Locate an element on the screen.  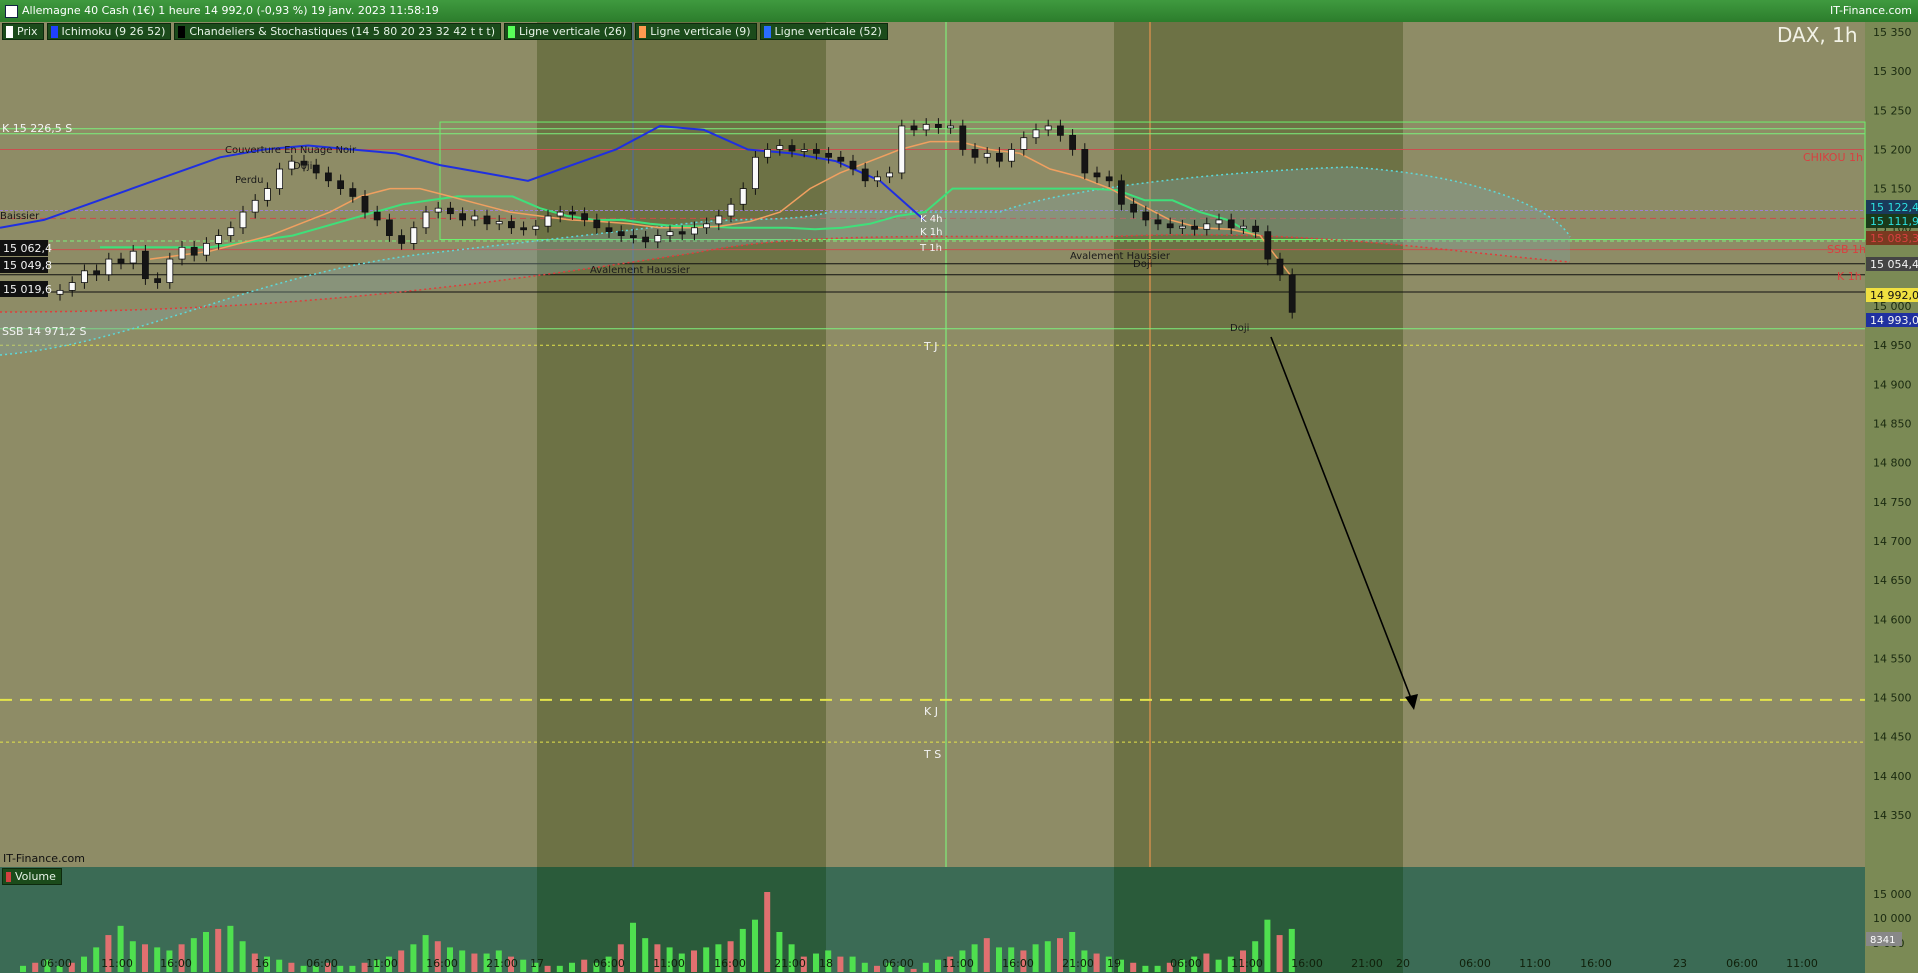
legend-item: Prix is located at coordinates (23, 31).